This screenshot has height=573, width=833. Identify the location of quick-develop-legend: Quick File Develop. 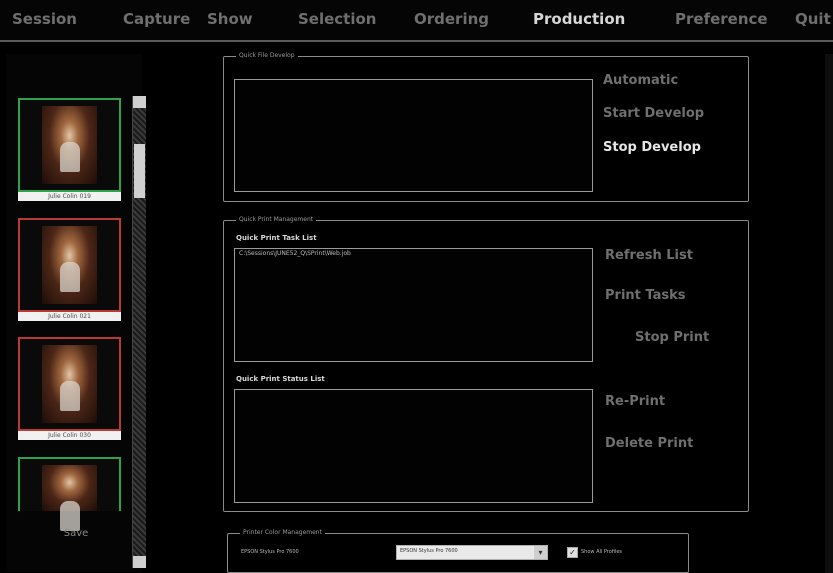
(267, 56).